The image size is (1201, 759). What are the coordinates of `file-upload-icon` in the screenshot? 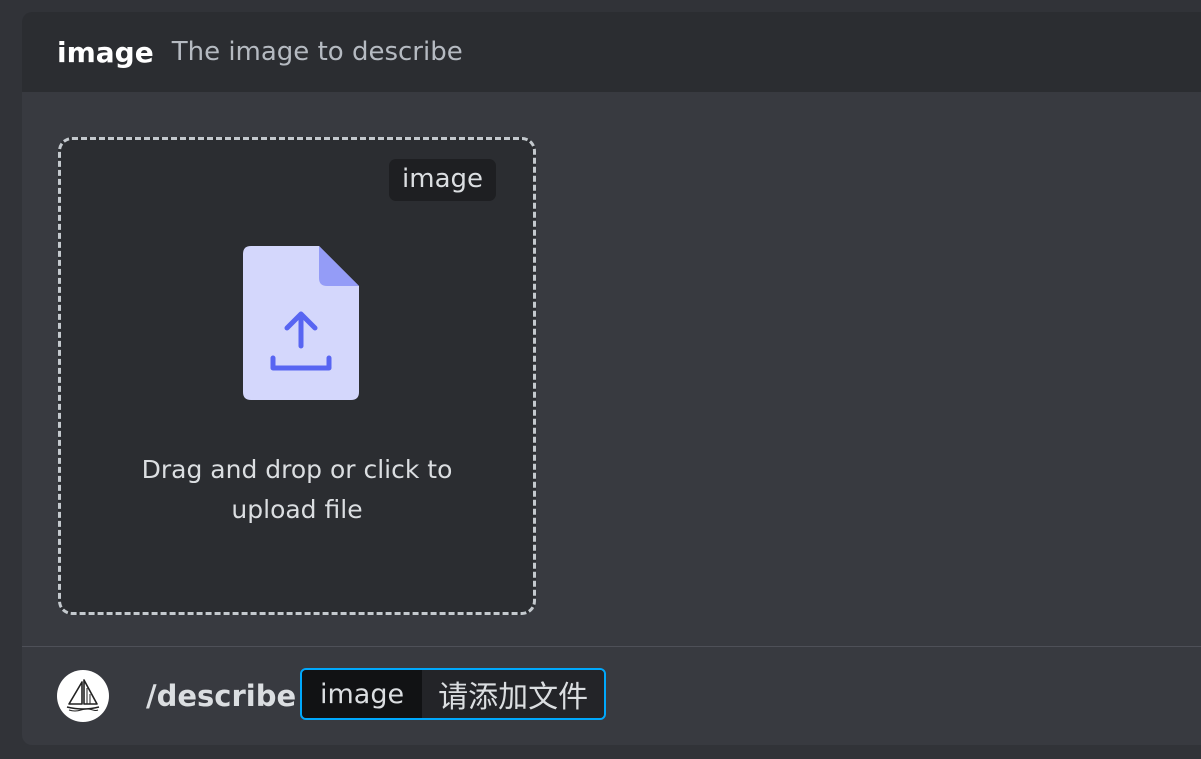 It's located at (301, 323).